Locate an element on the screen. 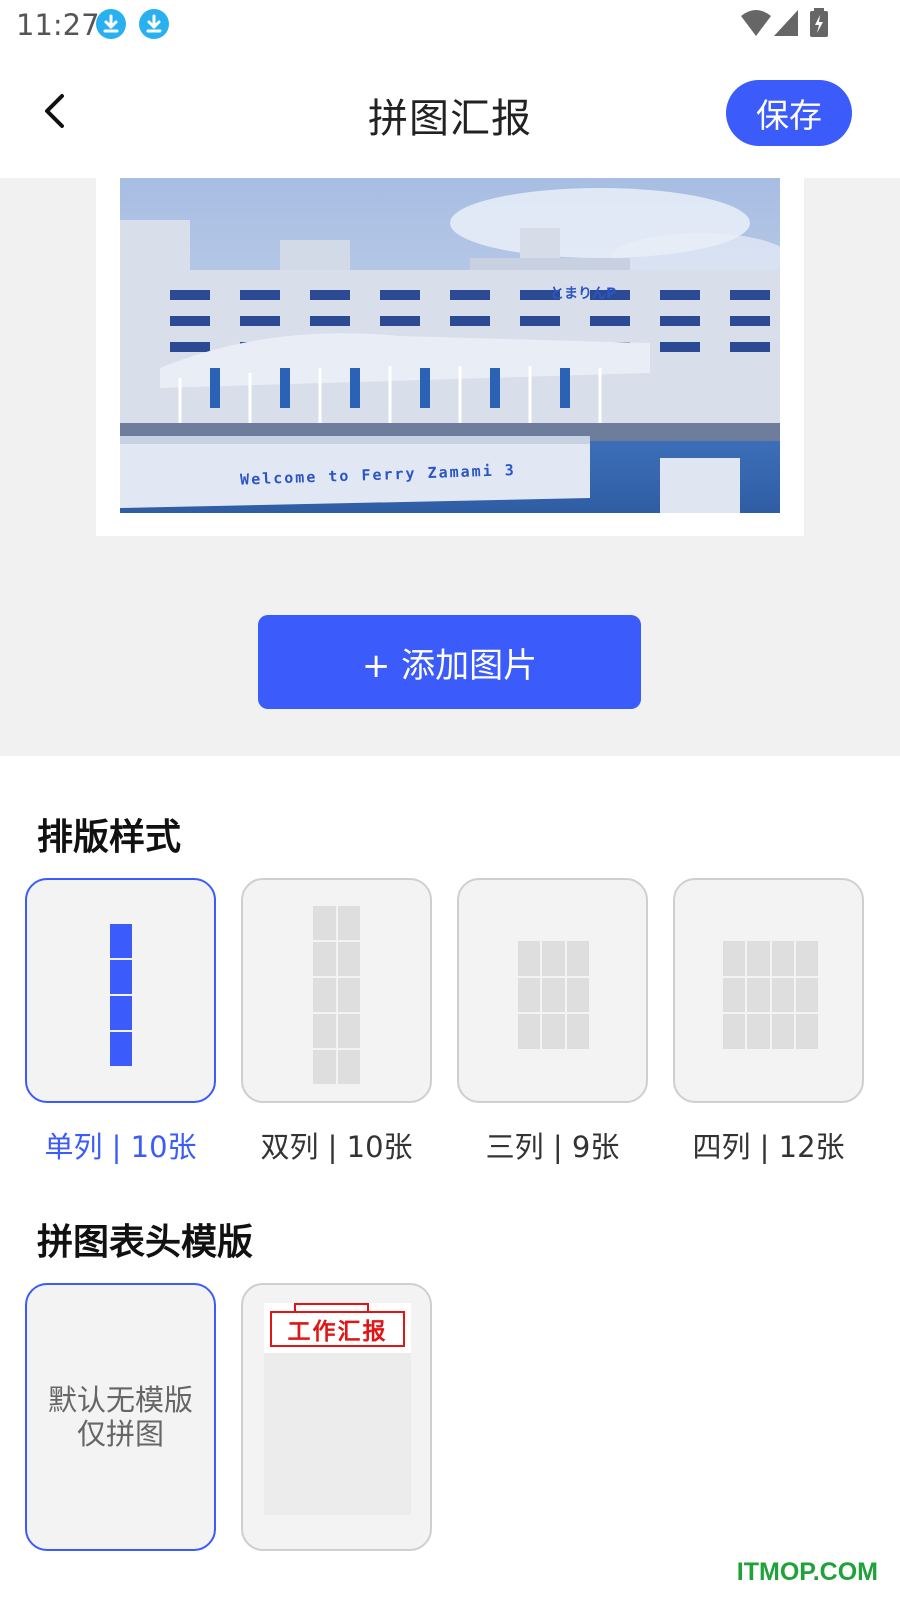 Image resolution: width=900 pixels, height=1600 pixels. template-option-none: 默认无模版 仅拼图 is located at coordinates (120, 1417).